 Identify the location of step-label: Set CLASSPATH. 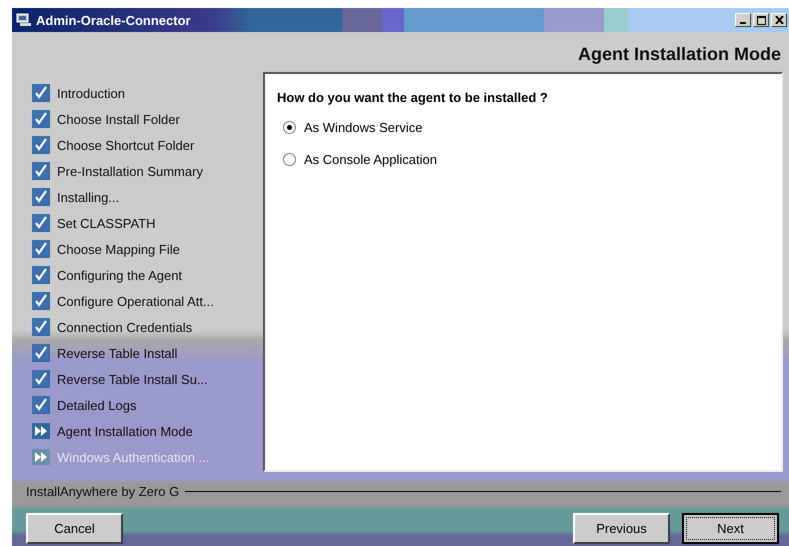
(106, 223).